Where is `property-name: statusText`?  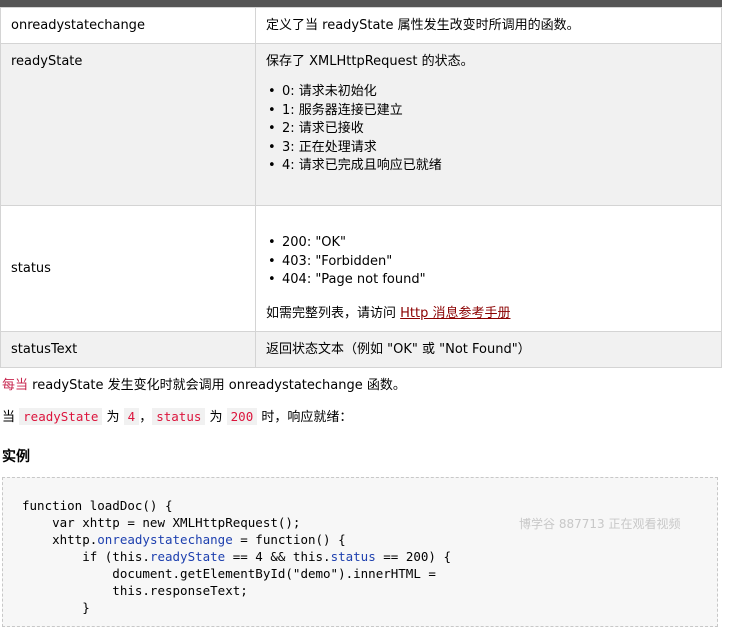
property-name: statusText is located at coordinates (128, 349).